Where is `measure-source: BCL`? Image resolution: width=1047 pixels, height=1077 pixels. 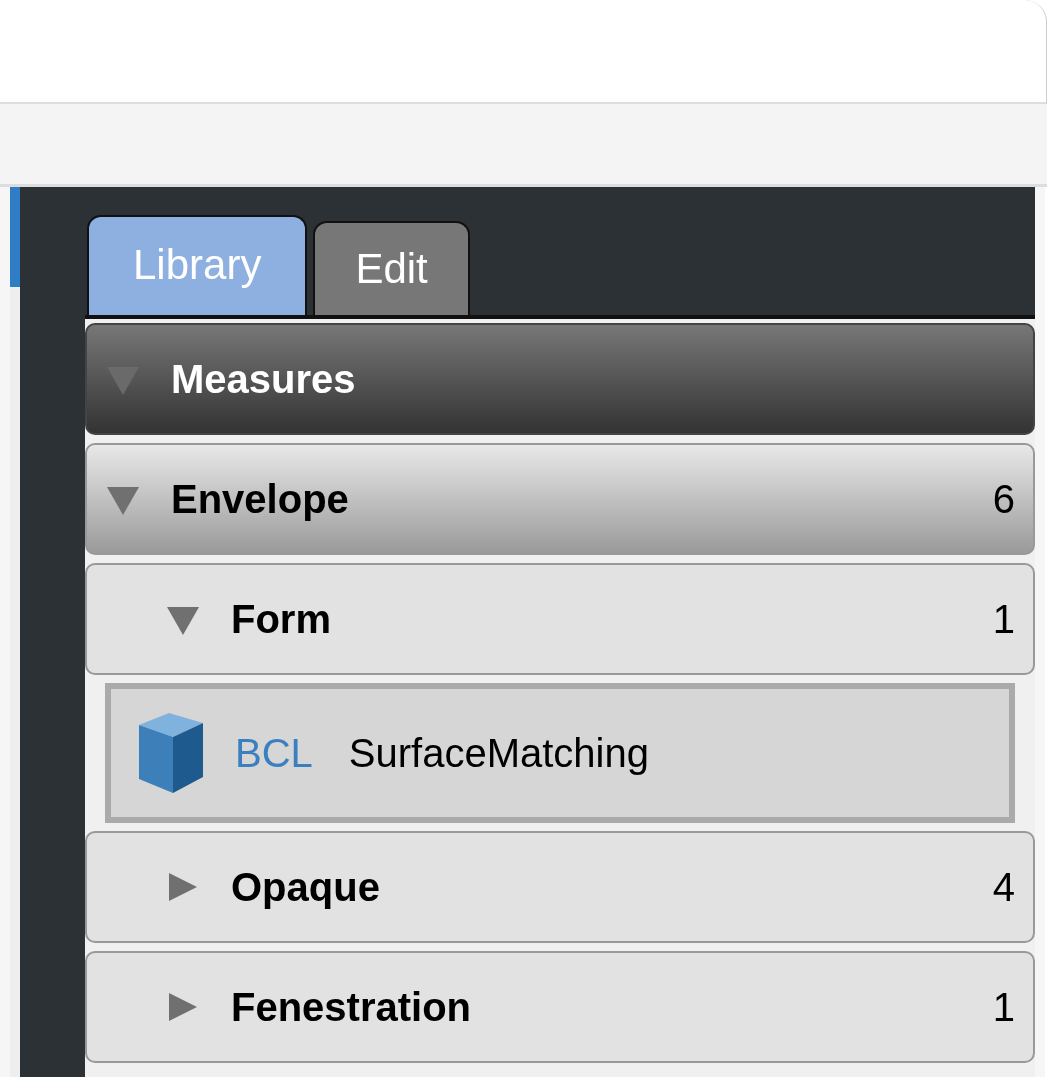
measure-source: BCL is located at coordinates (274, 753).